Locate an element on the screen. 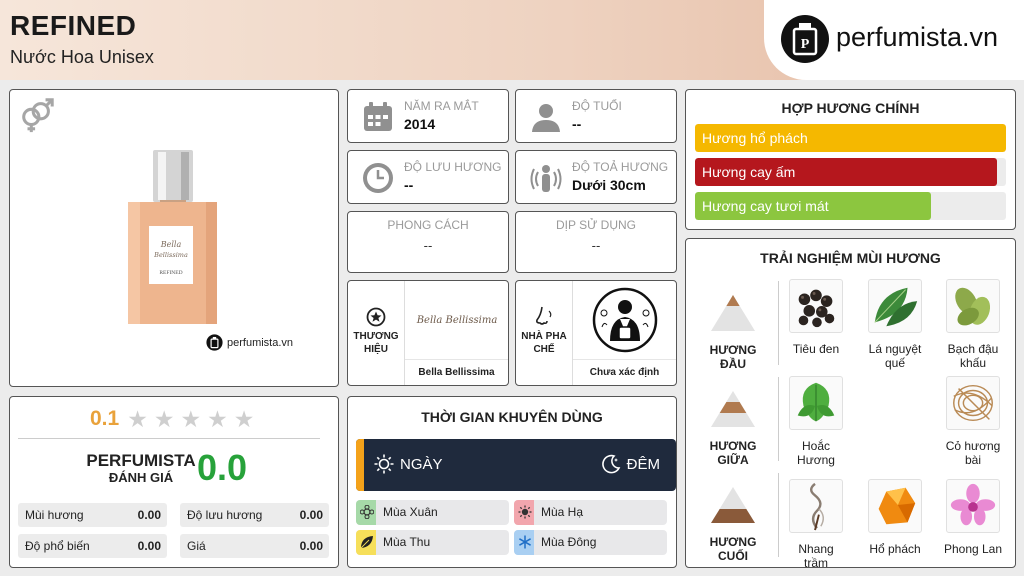 The image size is (1024, 576). note-item: Hổ phách is located at coordinates (895, 517).